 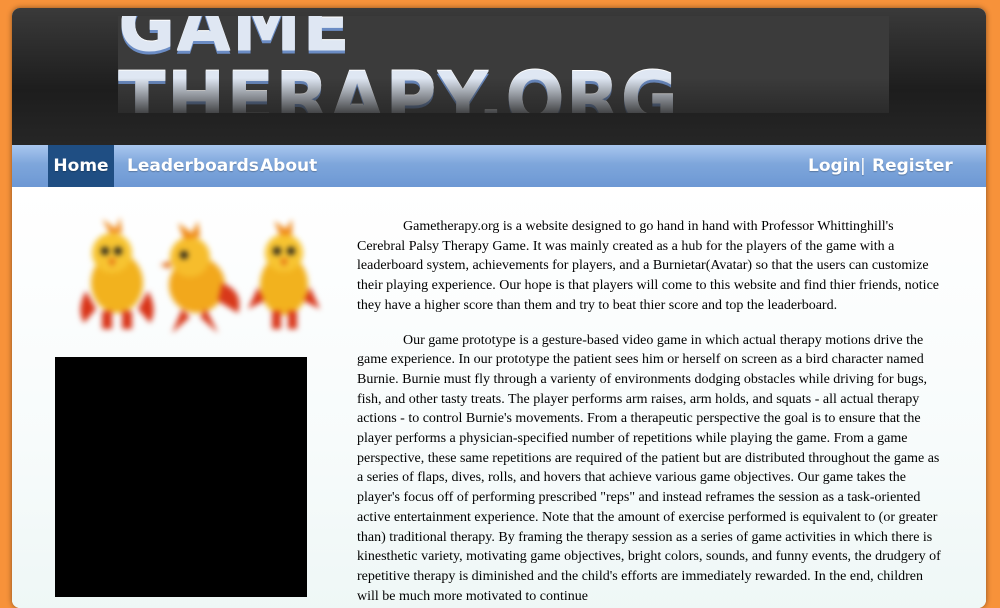 What do you see at coordinates (503, 64) in the screenshot?
I see `site-logo: GAME THERAPY.ORG` at bounding box center [503, 64].